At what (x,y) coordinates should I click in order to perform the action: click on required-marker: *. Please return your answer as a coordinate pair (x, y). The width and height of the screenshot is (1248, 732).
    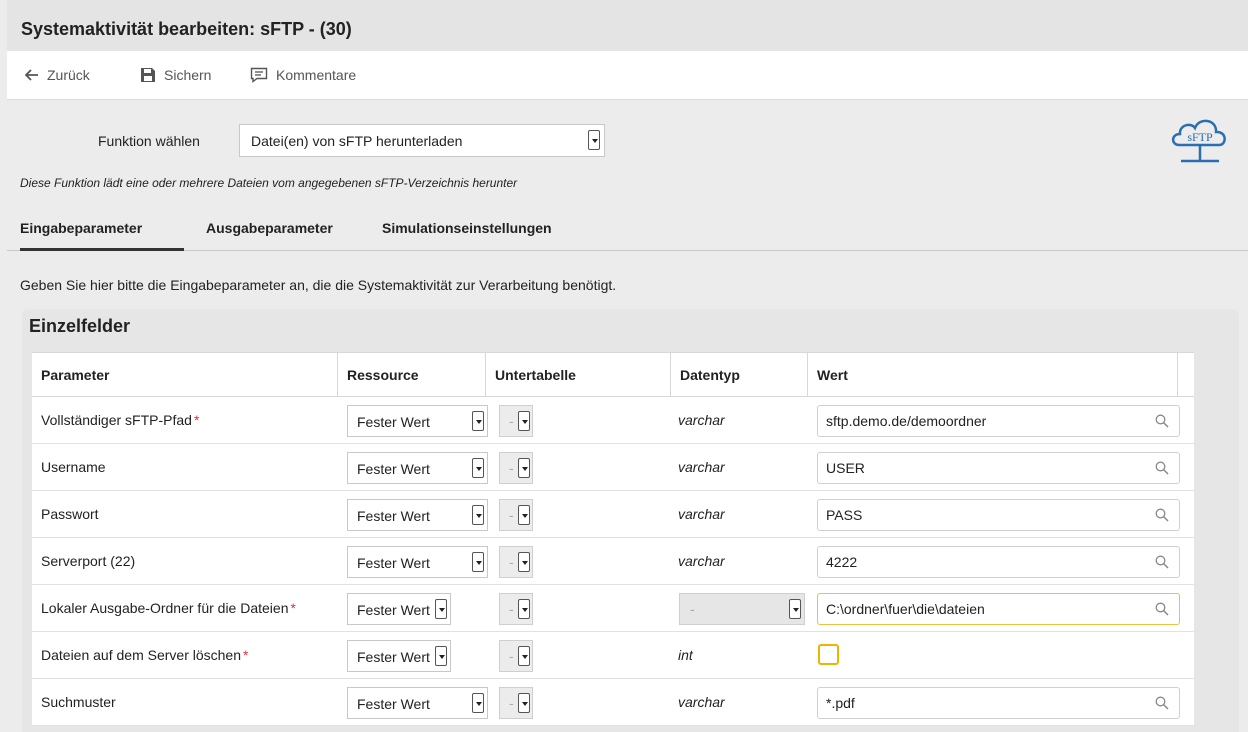
    Looking at the image, I should click on (196, 420).